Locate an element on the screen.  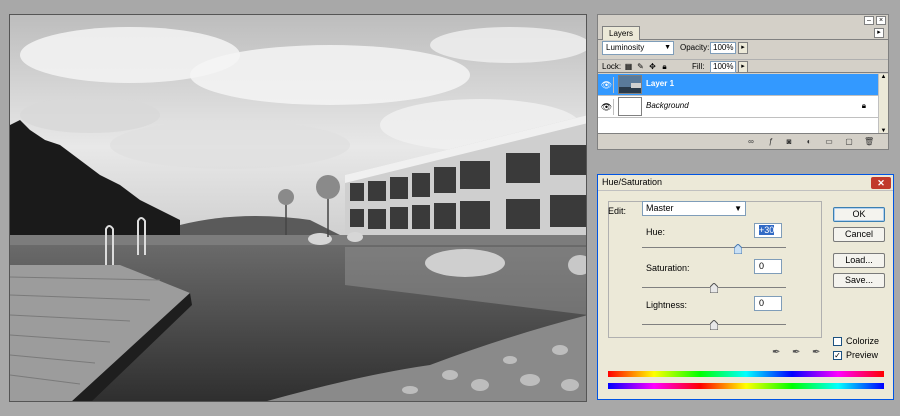
layer-row-layer-1: 👁︎ Layer 1 is located at coordinates (738, 85).